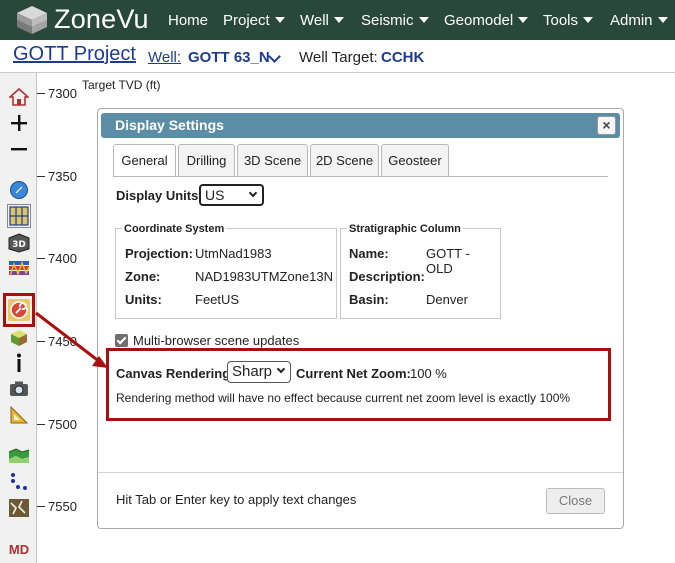 This screenshot has width=675, height=563. I want to click on 3d-view-icon: 3D, so click(19, 243).